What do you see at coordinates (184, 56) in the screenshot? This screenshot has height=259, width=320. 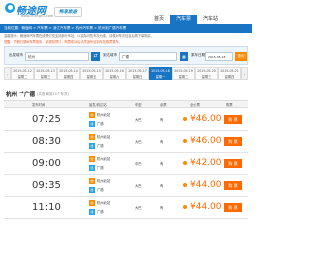 I see `calendar-icon: ▦` at bounding box center [184, 56].